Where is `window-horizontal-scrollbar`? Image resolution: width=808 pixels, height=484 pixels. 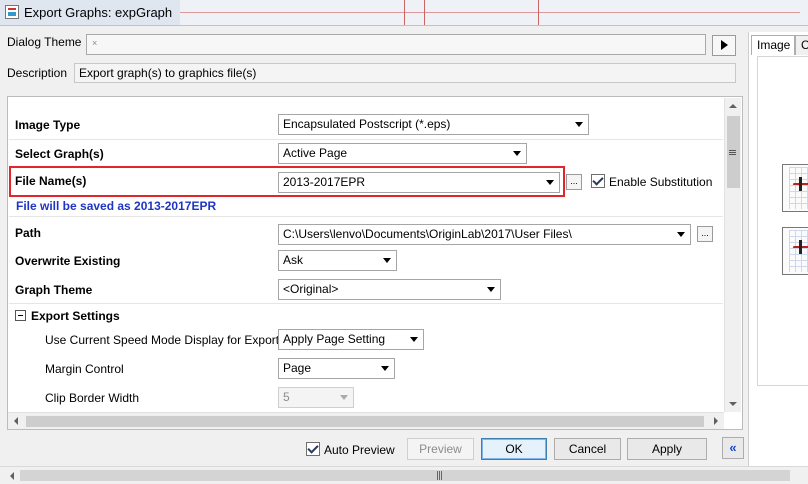 window-horizontal-scrollbar is located at coordinates (404, 475).